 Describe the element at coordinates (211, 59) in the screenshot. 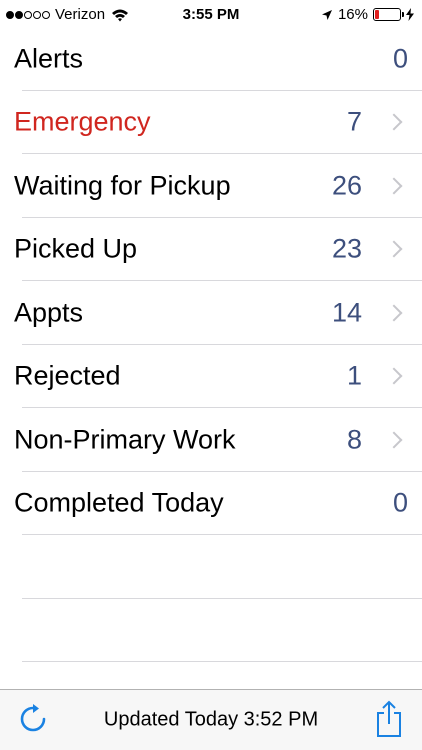

I see `list-item-alerts: Alerts 0` at that location.